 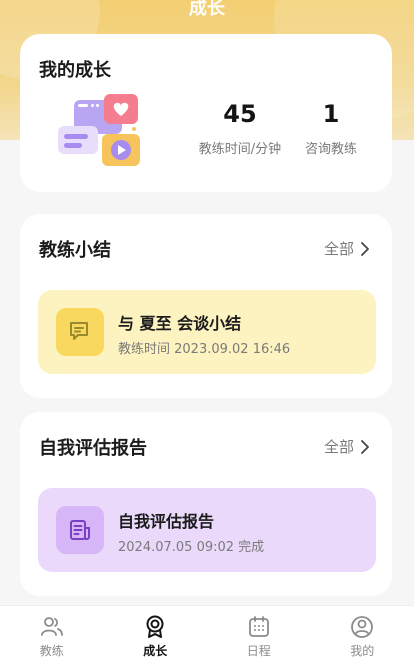 I want to click on coach-count-stat: 1 咨询教练, so click(x=331, y=128).